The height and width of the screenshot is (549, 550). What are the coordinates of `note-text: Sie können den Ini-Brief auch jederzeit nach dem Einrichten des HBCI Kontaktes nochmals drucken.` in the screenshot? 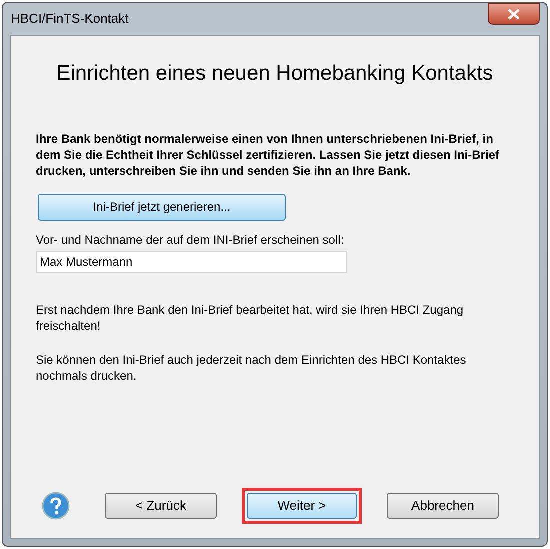 It's located at (252, 368).